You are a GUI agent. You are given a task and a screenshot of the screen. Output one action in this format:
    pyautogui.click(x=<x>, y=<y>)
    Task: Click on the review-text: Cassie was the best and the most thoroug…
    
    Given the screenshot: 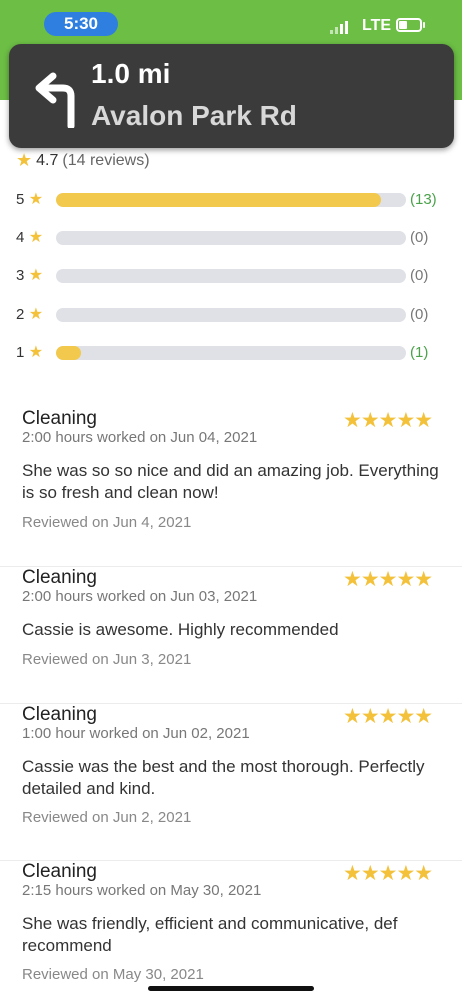 What is the action you would take?
    pyautogui.click(x=223, y=777)
    